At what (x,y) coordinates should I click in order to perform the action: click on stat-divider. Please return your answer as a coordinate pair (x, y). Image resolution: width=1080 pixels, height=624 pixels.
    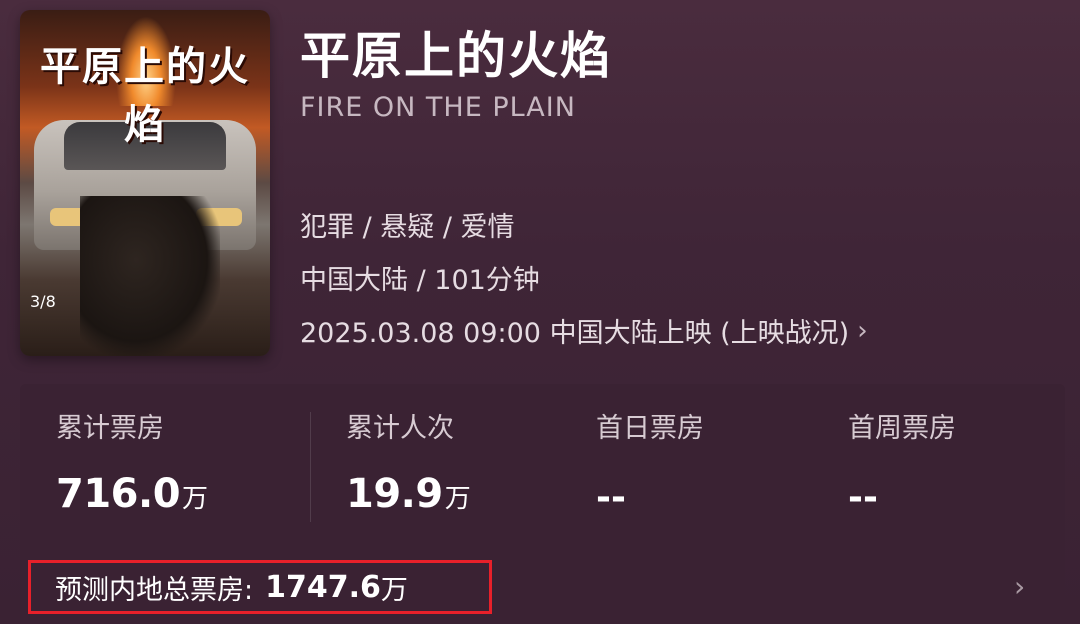
    Looking at the image, I should click on (310, 467).